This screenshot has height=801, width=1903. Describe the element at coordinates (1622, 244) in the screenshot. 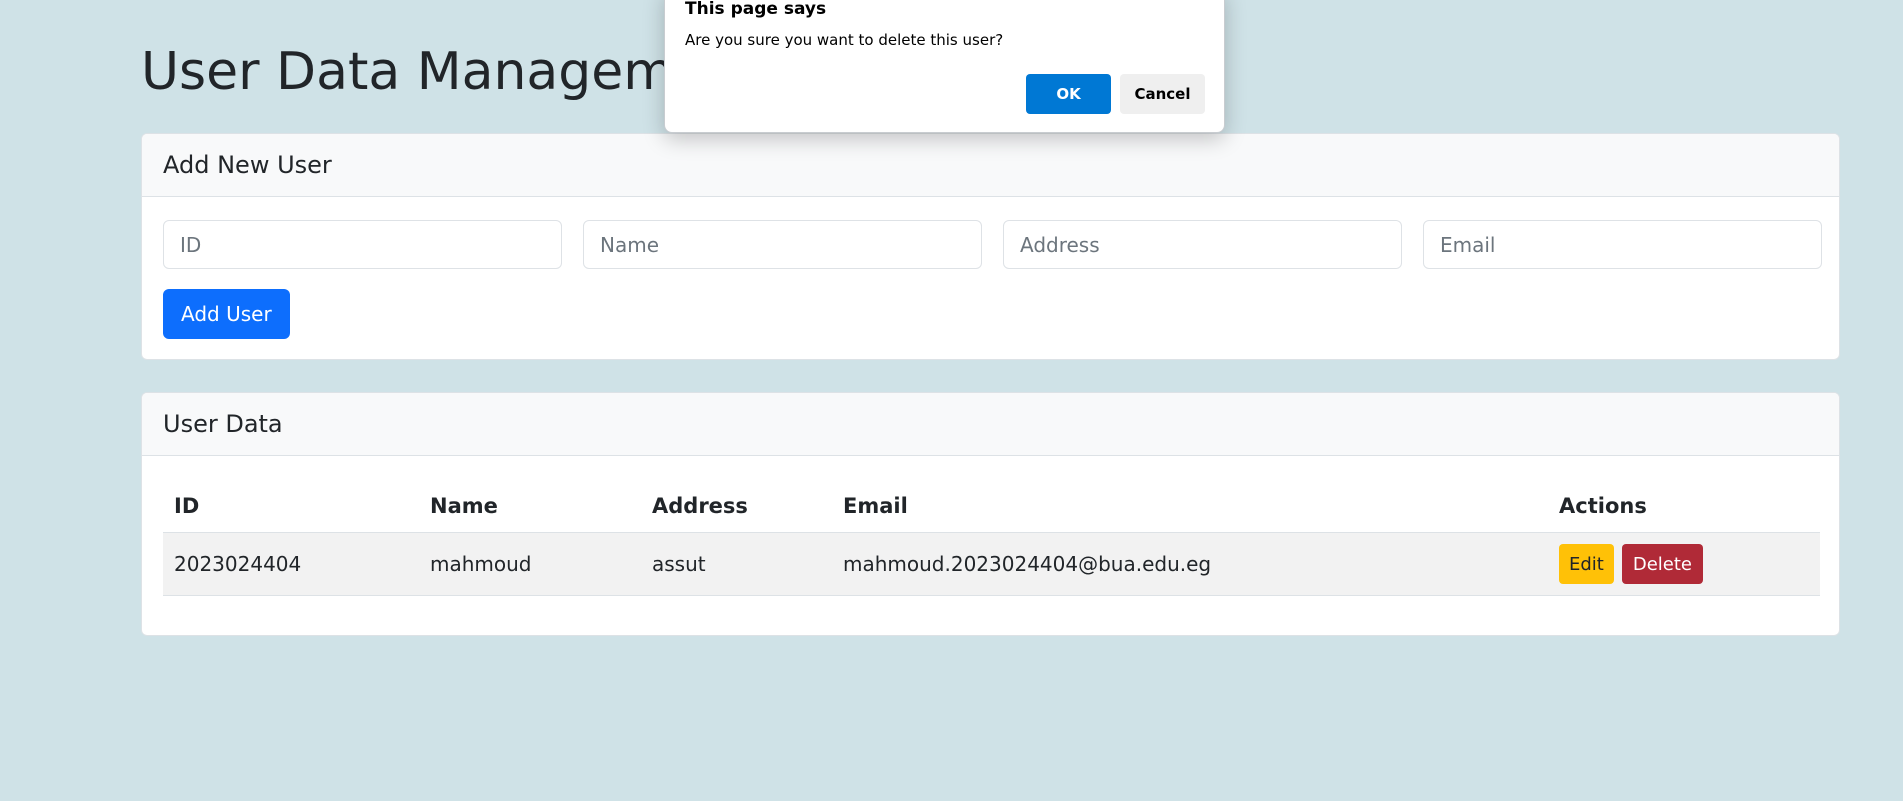

I see `email-input` at that location.